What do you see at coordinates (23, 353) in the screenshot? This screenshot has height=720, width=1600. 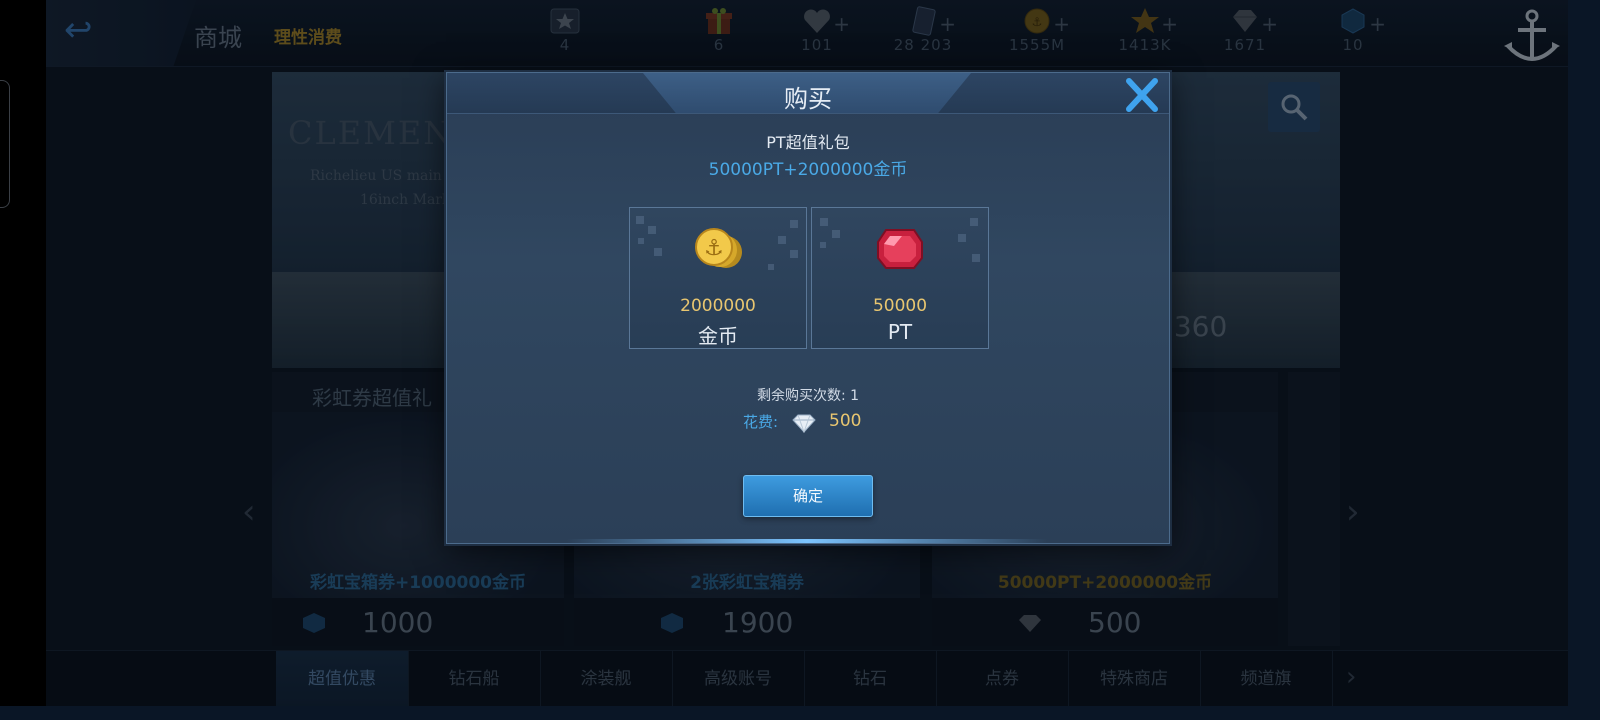 I see `left-screen-edge` at bounding box center [23, 353].